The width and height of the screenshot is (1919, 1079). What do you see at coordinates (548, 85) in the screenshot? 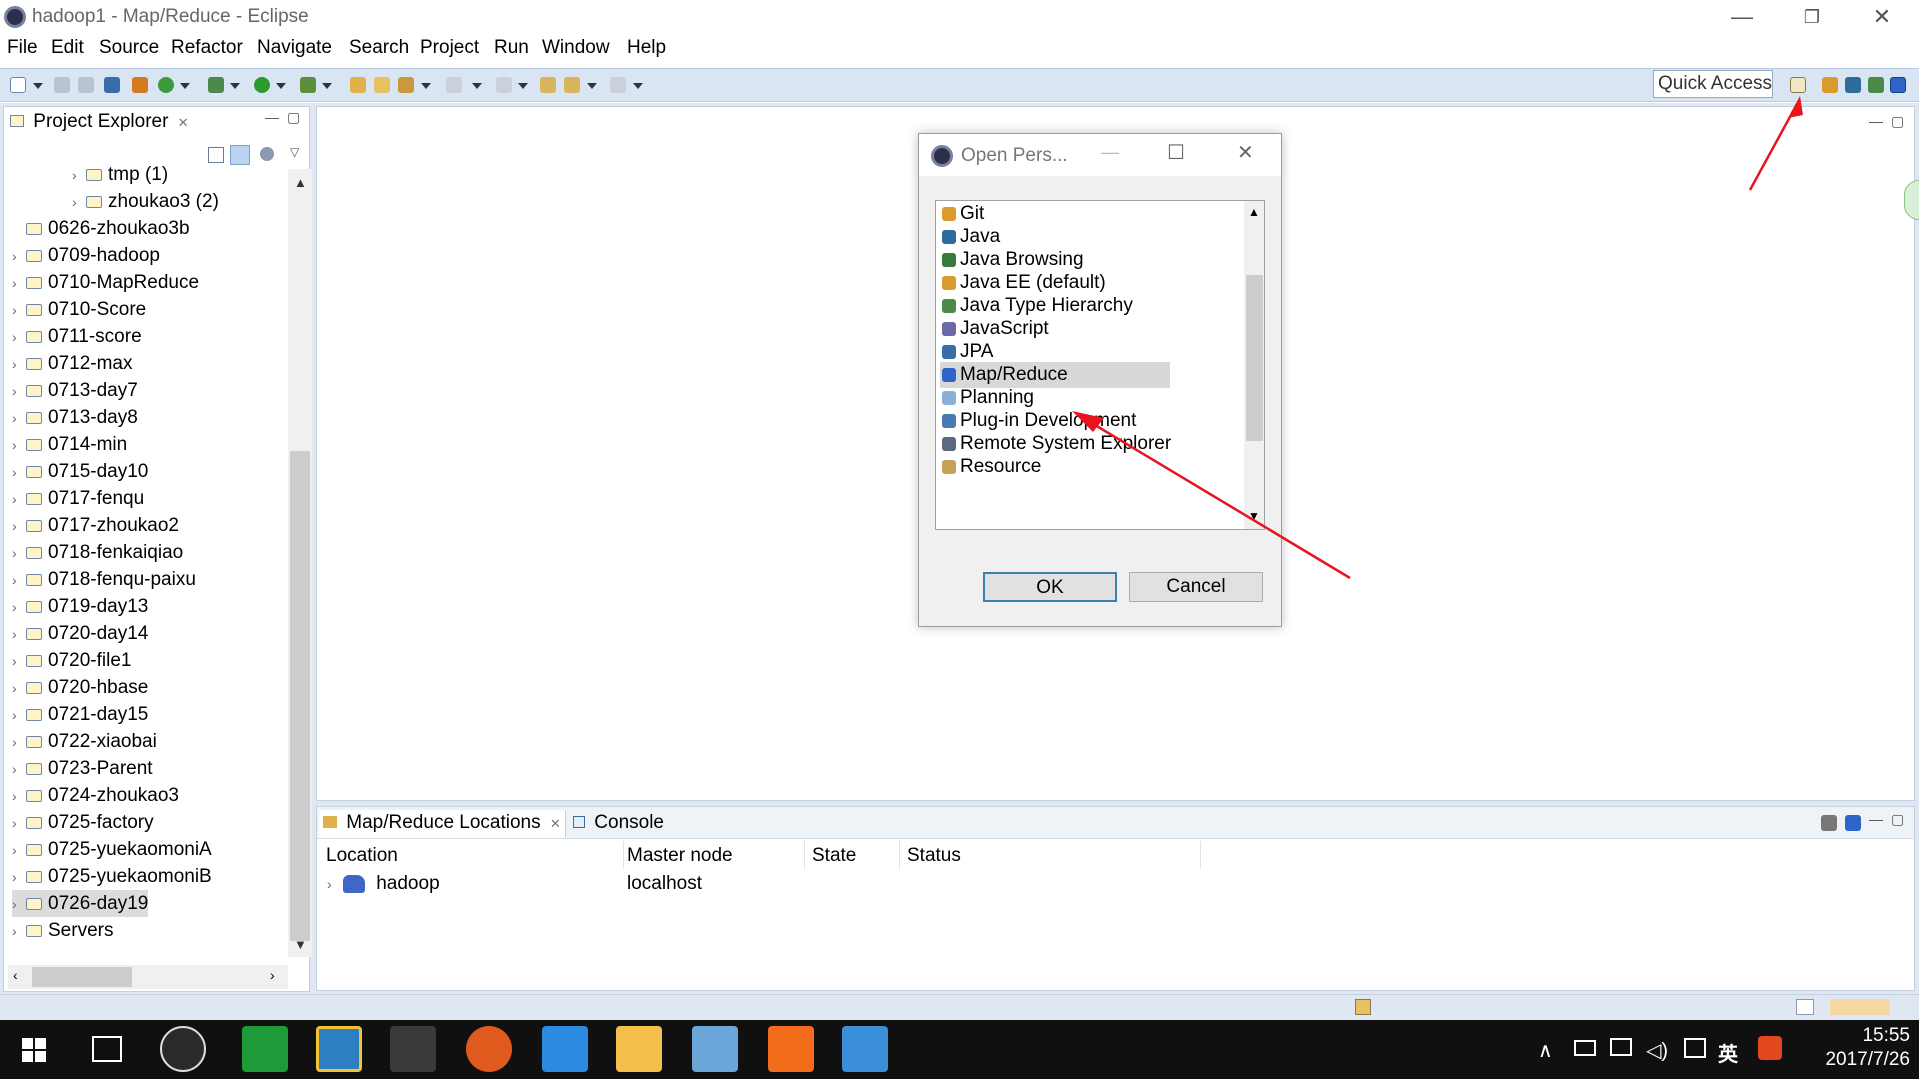
I see `last-edit-icon` at bounding box center [548, 85].